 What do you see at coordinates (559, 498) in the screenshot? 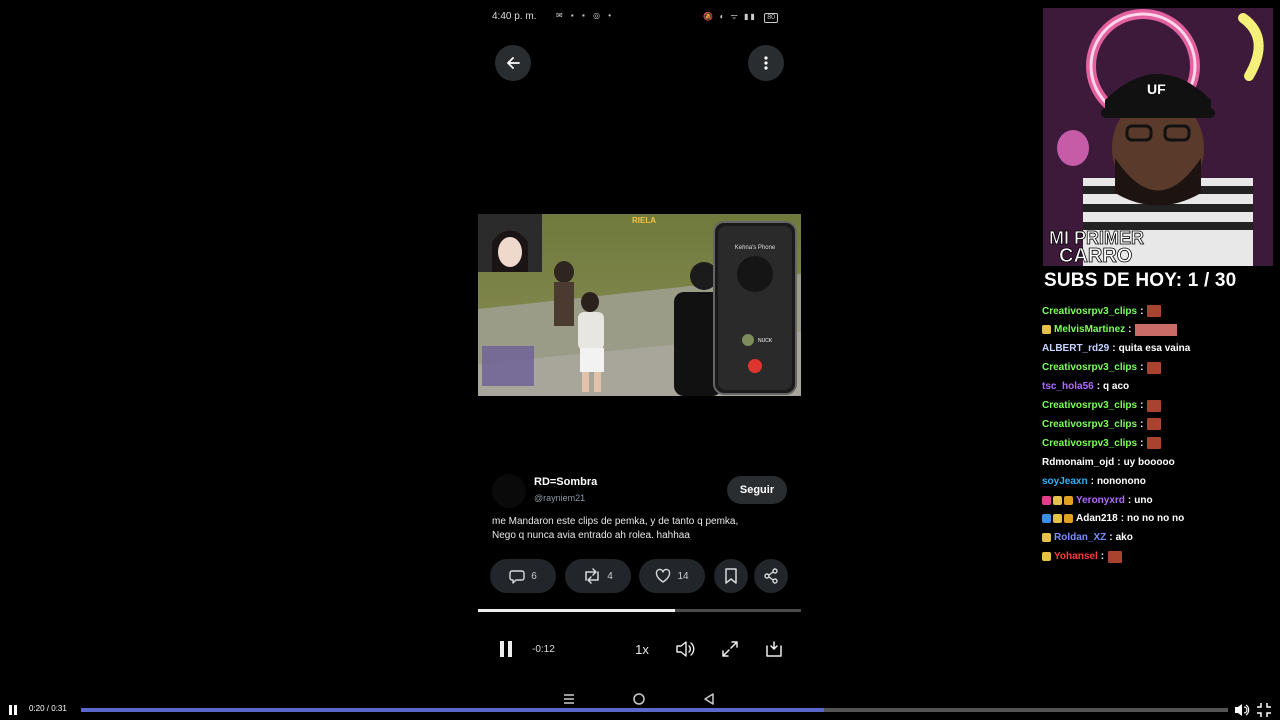
I see `author-handle: @rayniem21` at bounding box center [559, 498].